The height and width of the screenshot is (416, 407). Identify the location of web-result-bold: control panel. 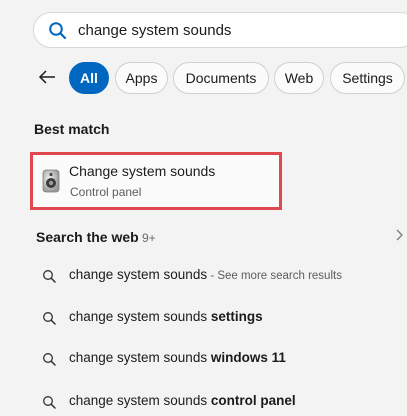
(253, 400).